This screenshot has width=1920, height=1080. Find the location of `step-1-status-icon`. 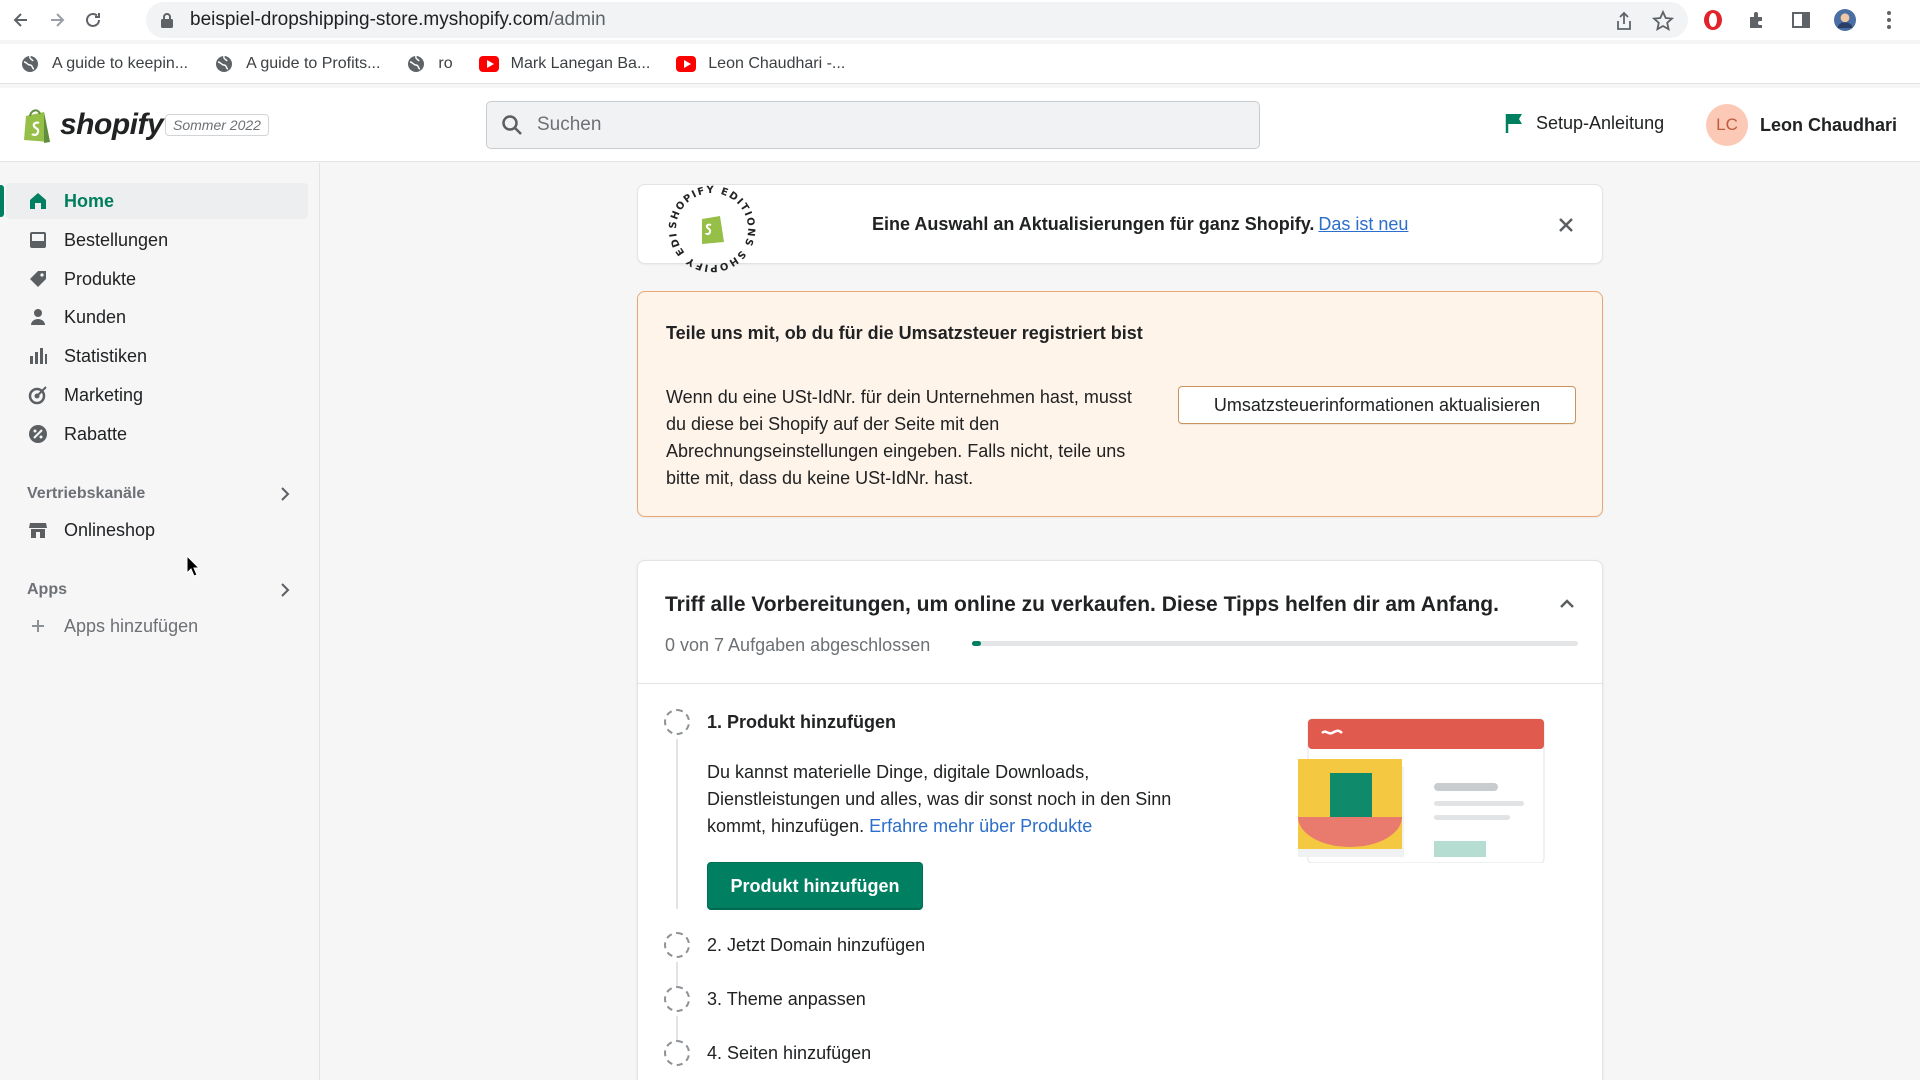

step-1-status-icon is located at coordinates (677, 722).